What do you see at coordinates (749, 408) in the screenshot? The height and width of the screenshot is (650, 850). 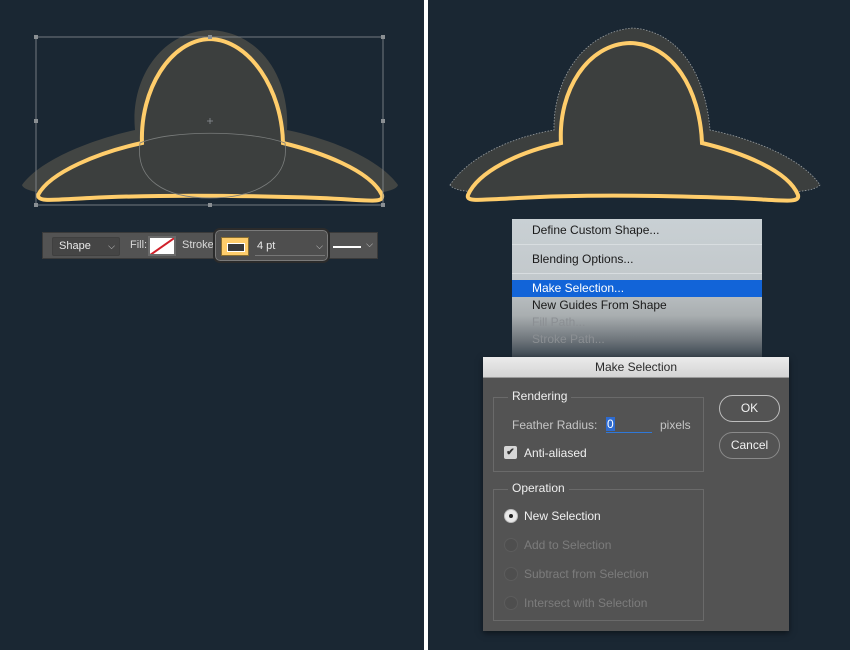 I see `ok-button: OK` at bounding box center [749, 408].